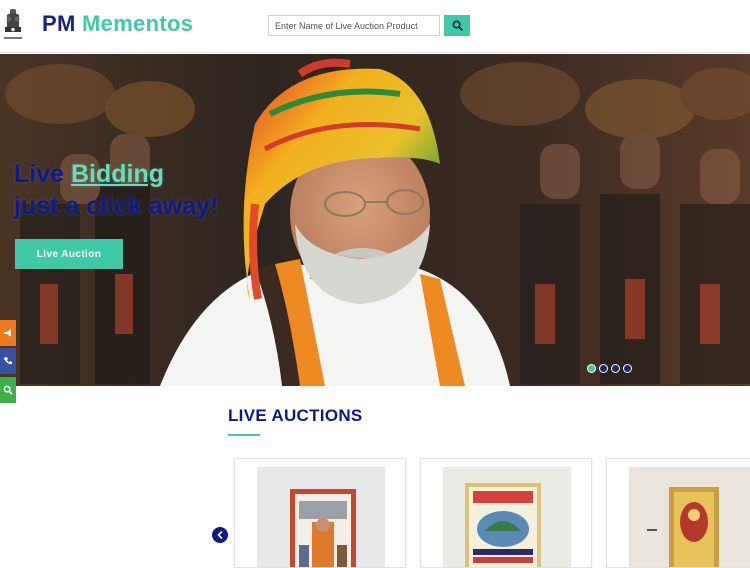 The width and height of the screenshot is (750, 568). Describe the element at coordinates (244, 435) in the screenshot. I see `heading-underline` at that location.